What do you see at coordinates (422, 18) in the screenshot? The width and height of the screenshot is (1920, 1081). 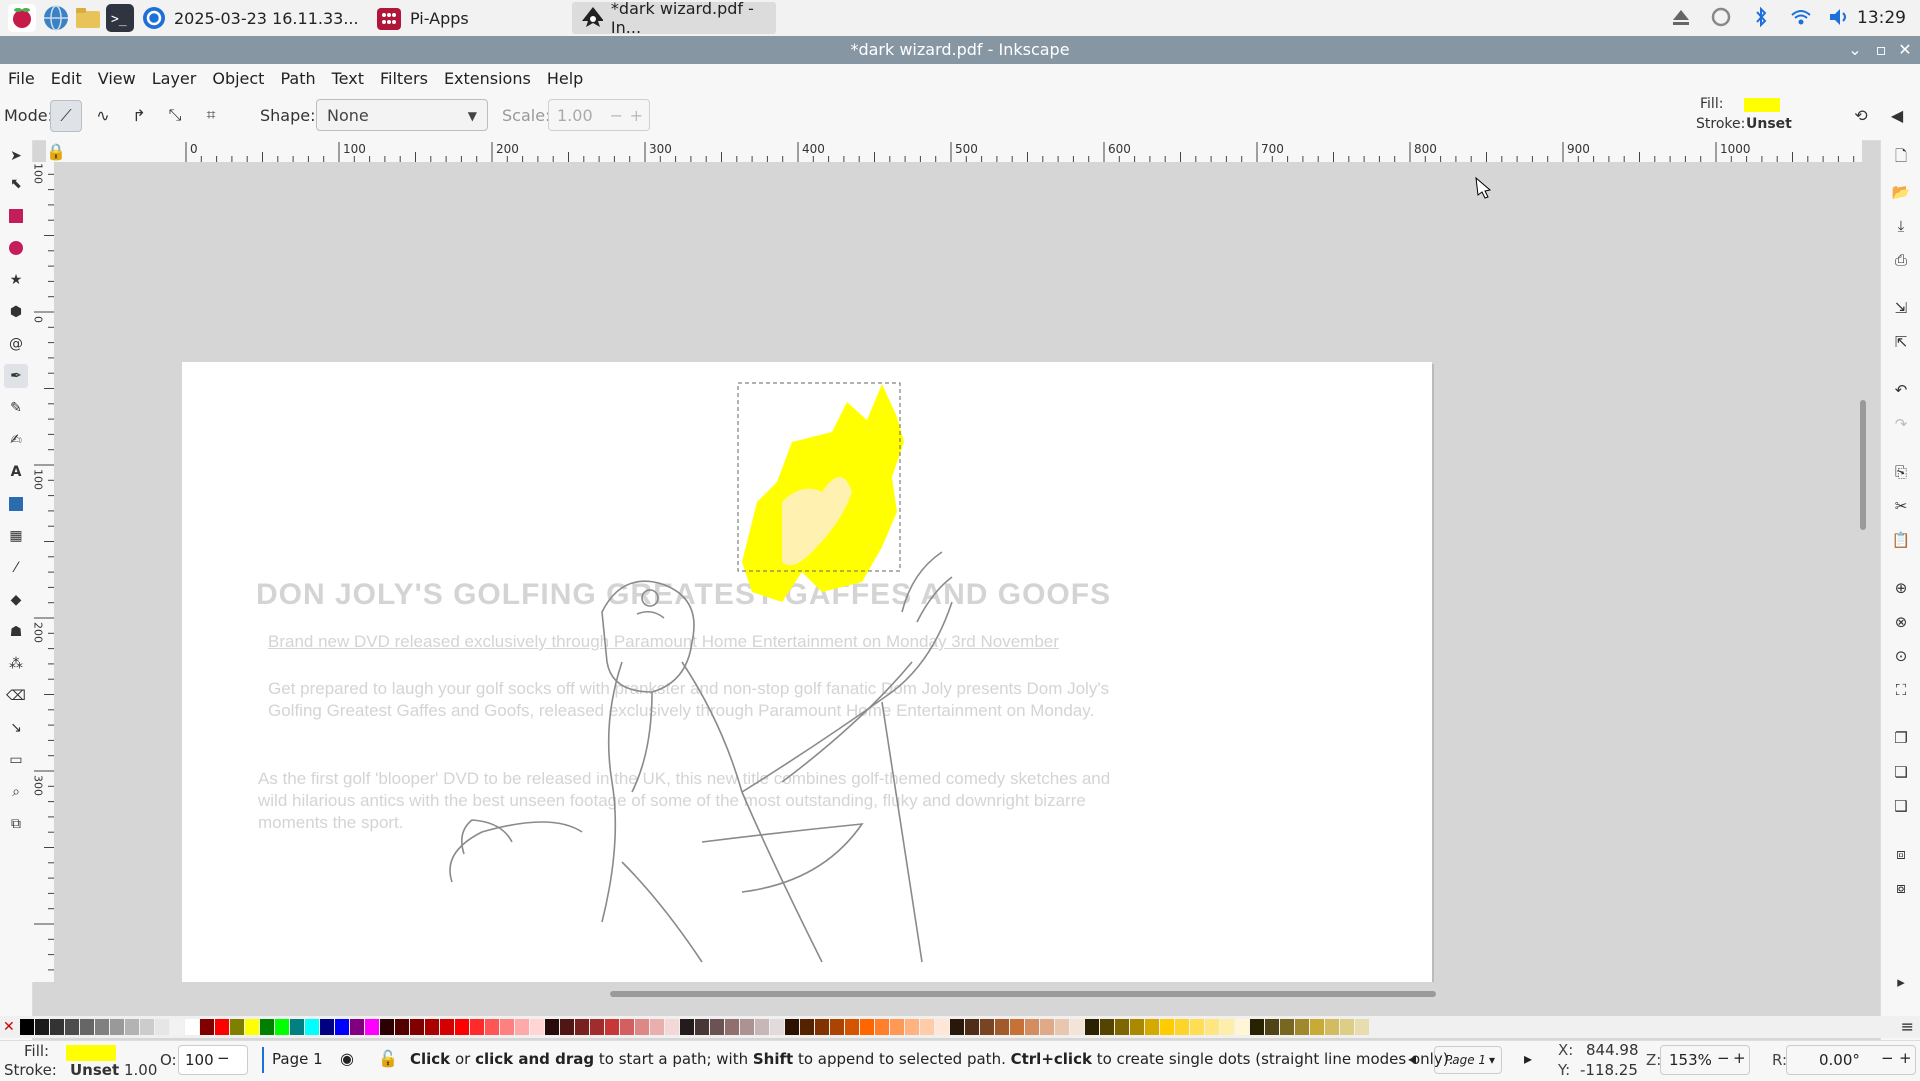 I see `task-pi-apps: Pi-Apps` at bounding box center [422, 18].